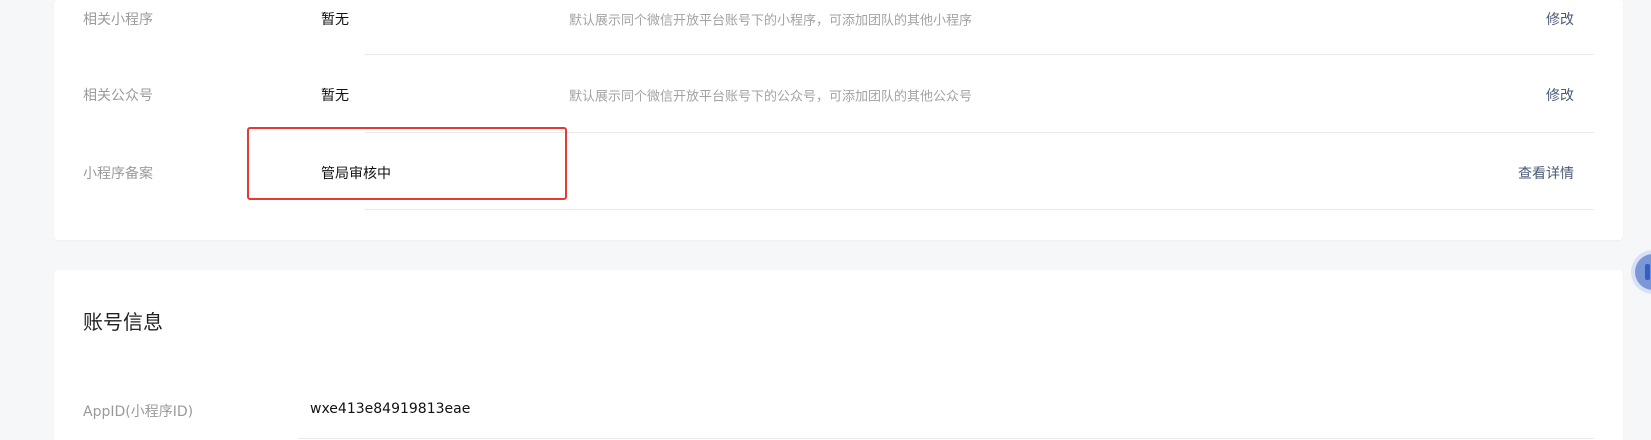 The width and height of the screenshot is (1651, 440). What do you see at coordinates (407, 163) in the screenshot?
I see `highlight-box` at bounding box center [407, 163].